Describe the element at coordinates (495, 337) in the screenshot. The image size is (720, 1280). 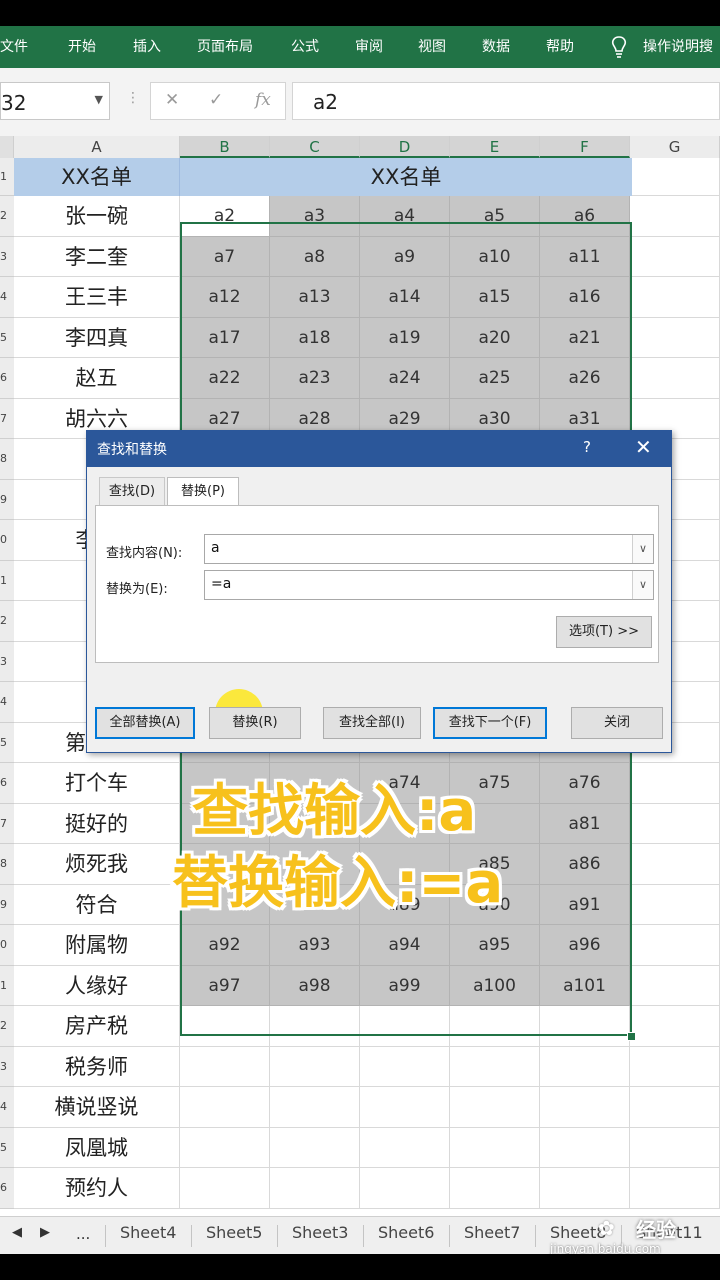
I see `data-cell: a20` at that location.